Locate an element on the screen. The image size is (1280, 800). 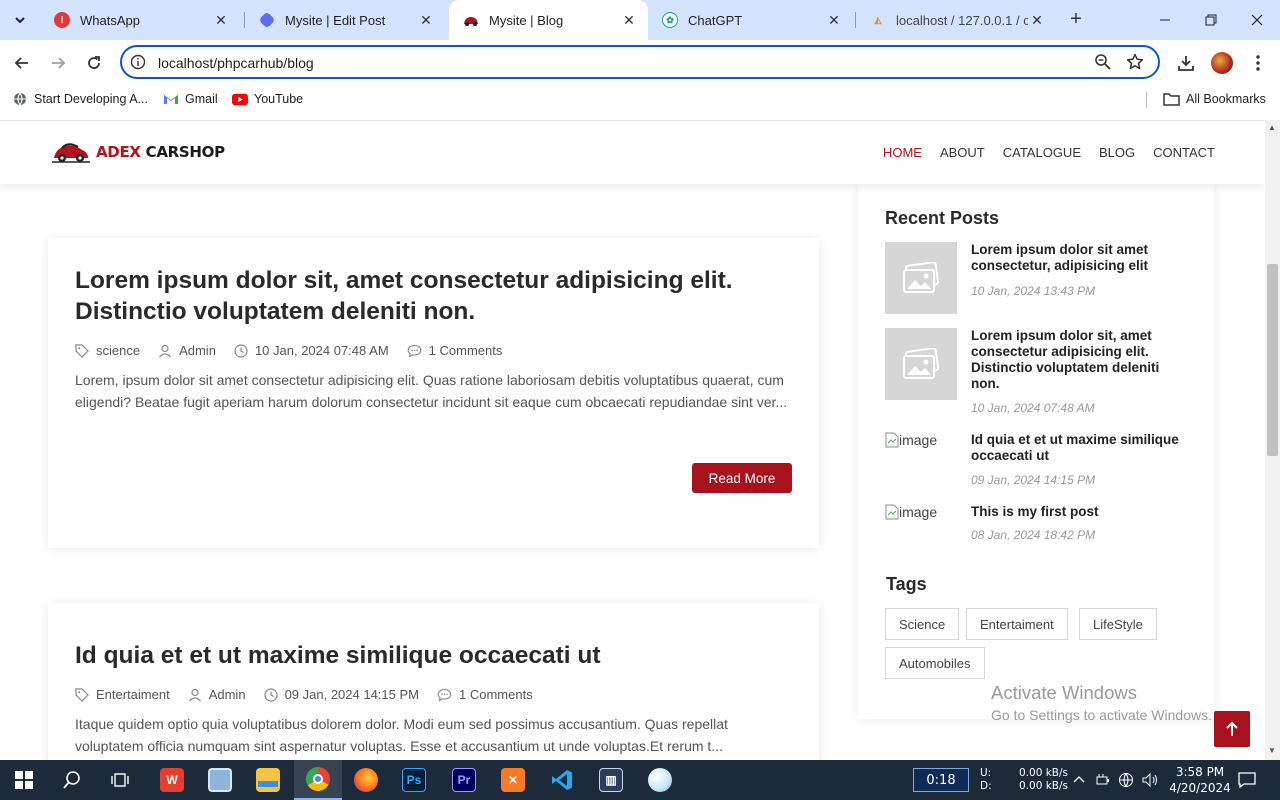
taskbar-photoshop: Ps is located at coordinates (414, 780).